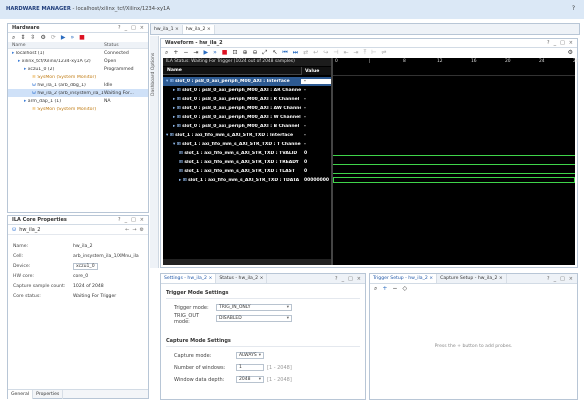 Image resolution: width=584 pixels, height=404 pixels. Describe the element at coordinates (78, 85) in the screenshot. I see `hardware-tree-row: ⛁ hw_ila_1 (arb_dbg_1) Idle` at that location.